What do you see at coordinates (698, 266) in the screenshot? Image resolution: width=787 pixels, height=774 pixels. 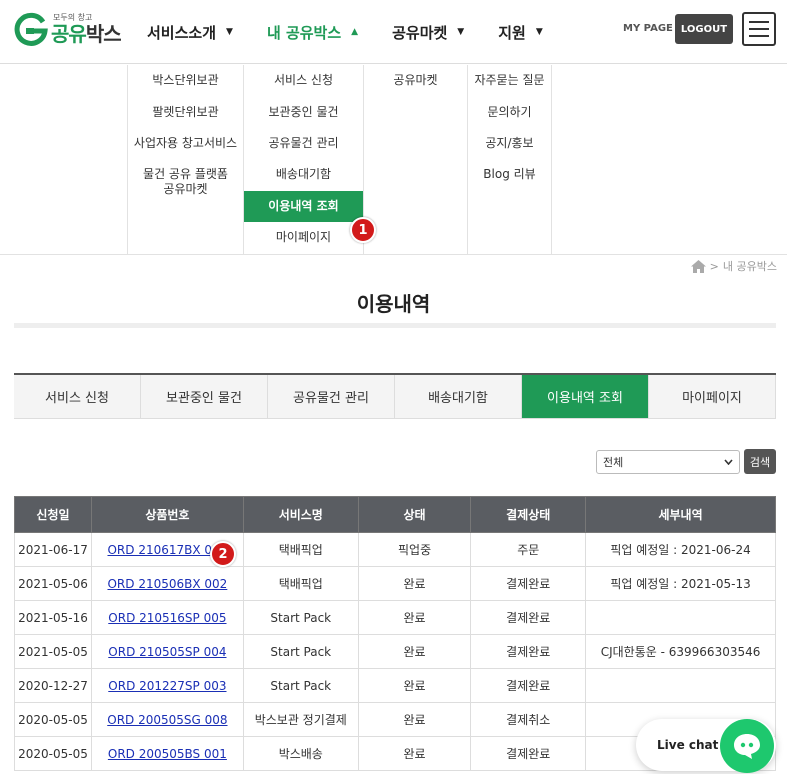 I see `home-icon` at bounding box center [698, 266].